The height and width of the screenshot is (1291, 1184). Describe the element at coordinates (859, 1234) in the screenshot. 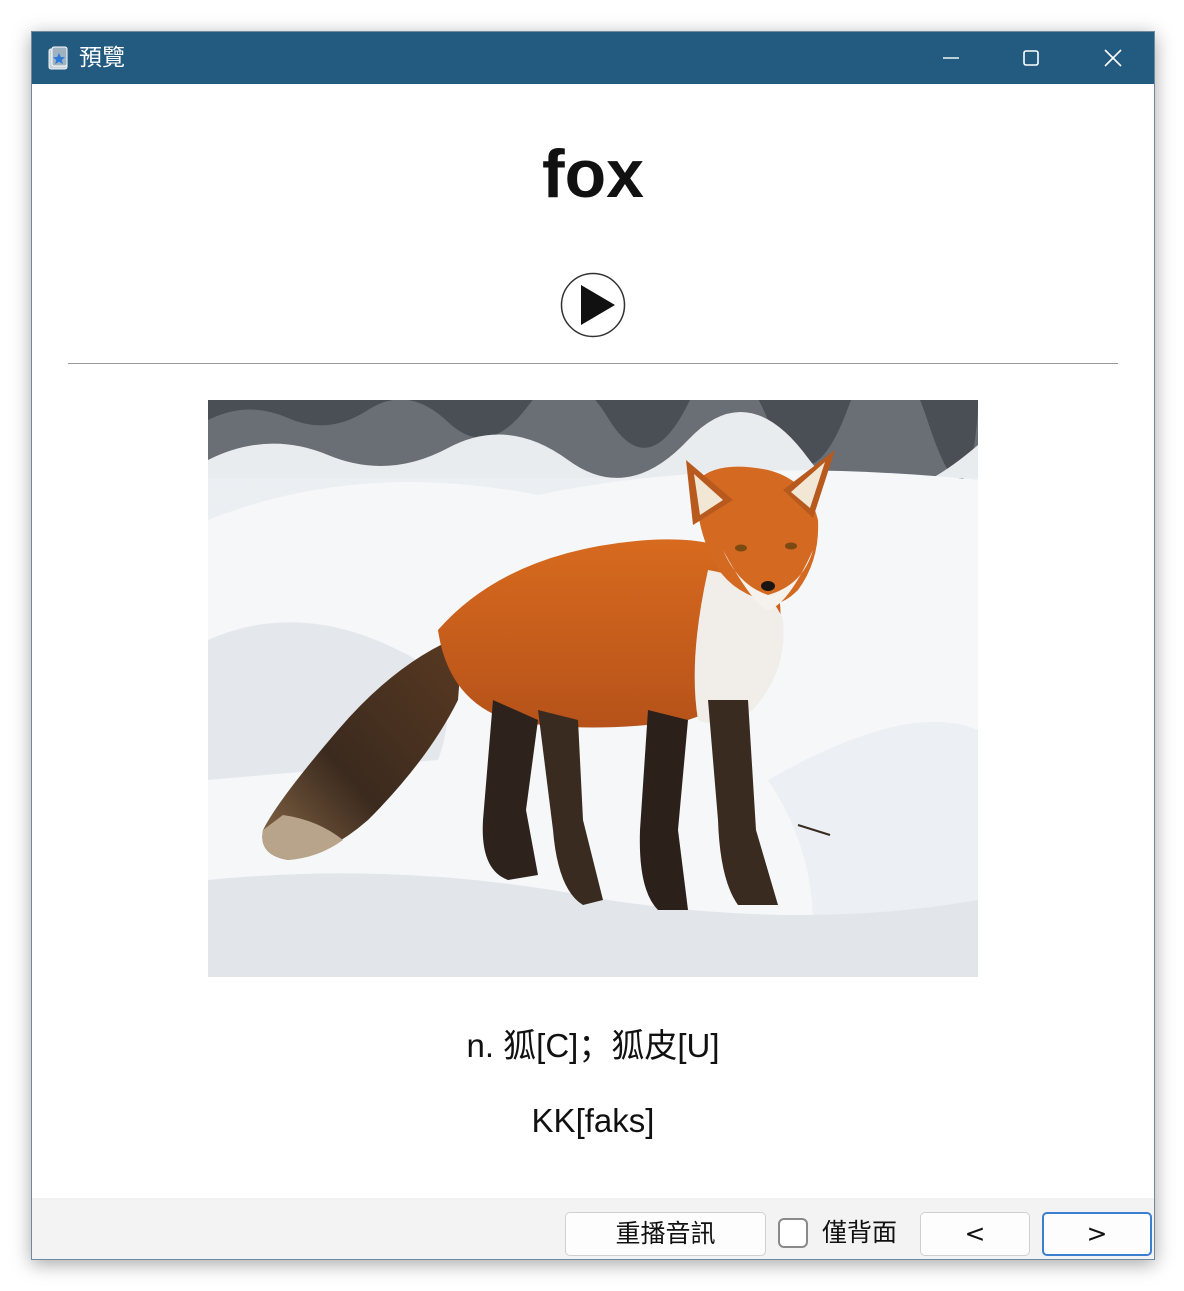

I see `back-only-label: 僅背面` at that location.